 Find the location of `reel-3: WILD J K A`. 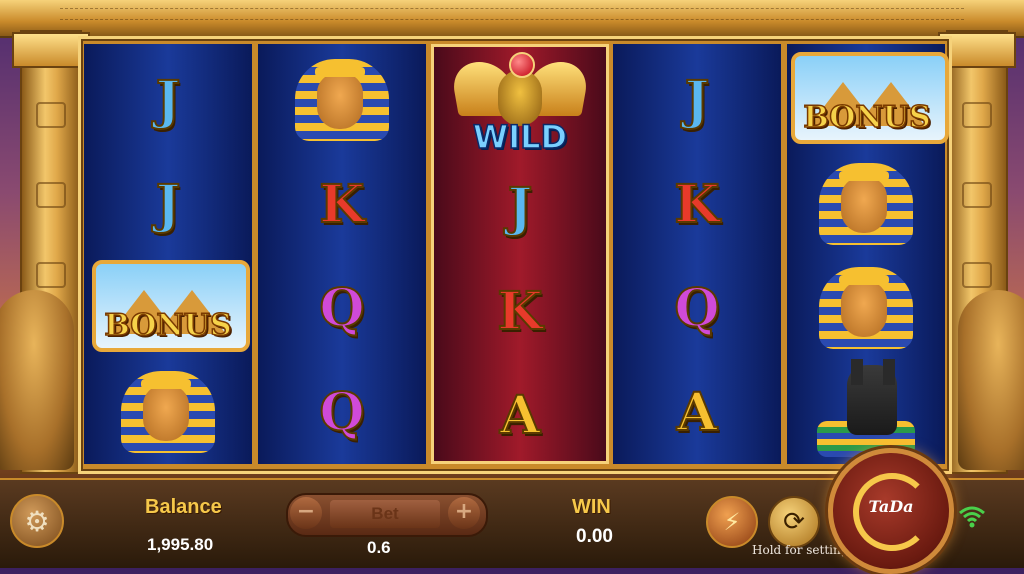

reel-3: WILD J K A is located at coordinates (520, 254).